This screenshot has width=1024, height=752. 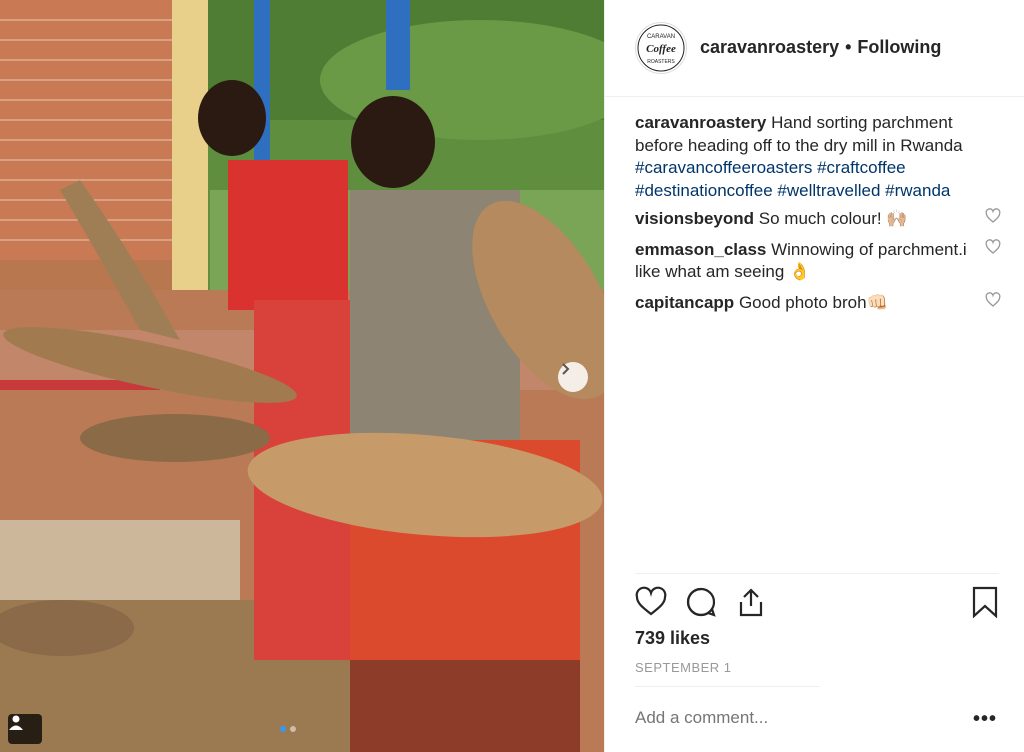 What do you see at coordinates (661, 37) in the screenshot?
I see `svg-text: CARAVAN` at bounding box center [661, 37].